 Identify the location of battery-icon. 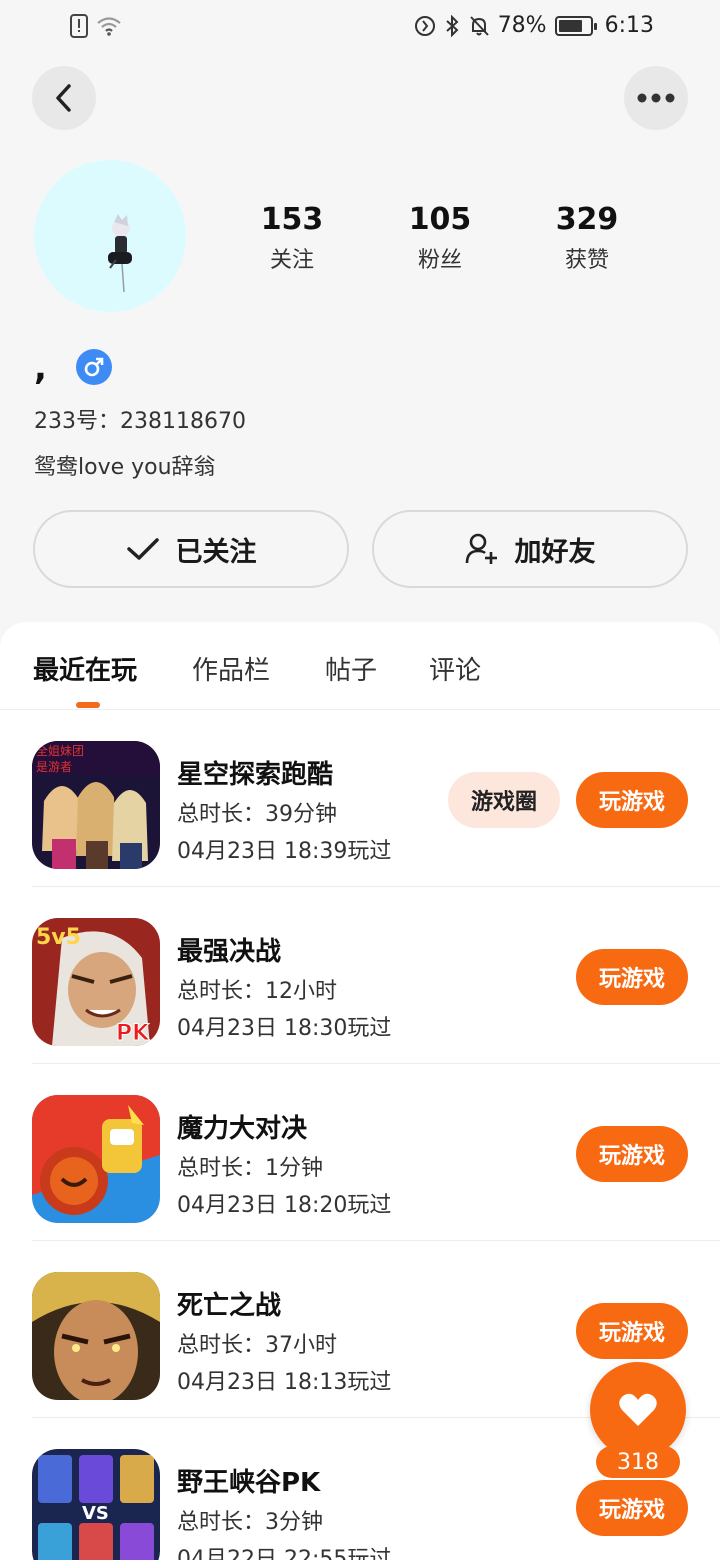
(575, 25).